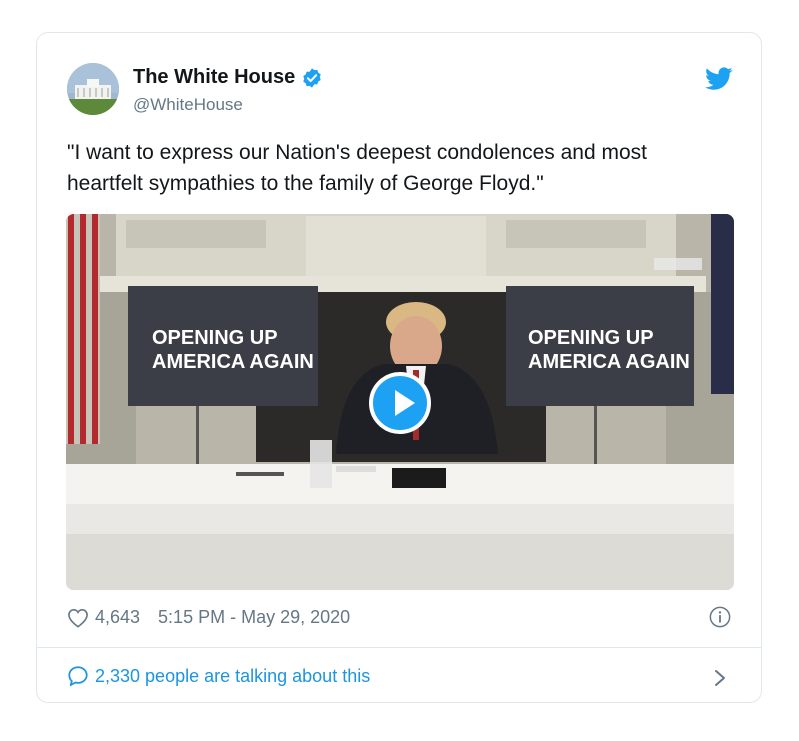  I want to click on like-count: 4,643, so click(117, 617).